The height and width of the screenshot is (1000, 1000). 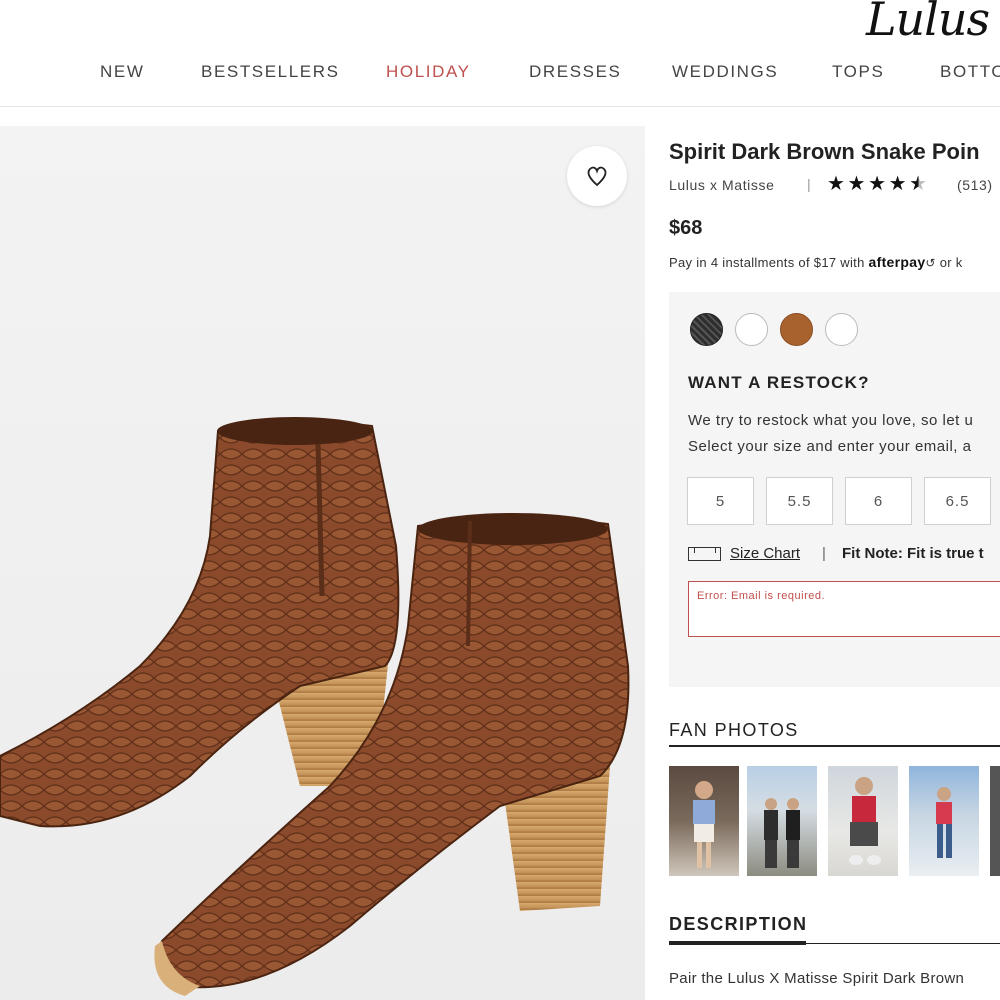 I want to click on size-option-5: 5, so click(x=720, y=501).